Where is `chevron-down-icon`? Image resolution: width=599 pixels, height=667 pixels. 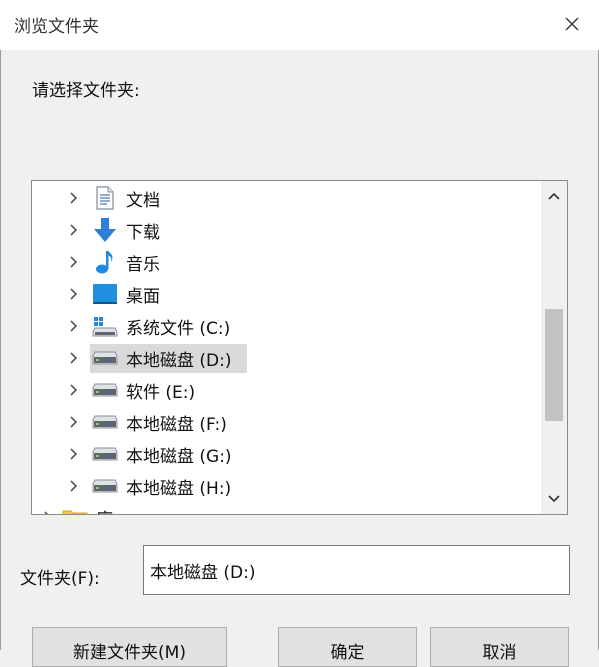
chevron-down-icon is located at coordinates (554, 499).